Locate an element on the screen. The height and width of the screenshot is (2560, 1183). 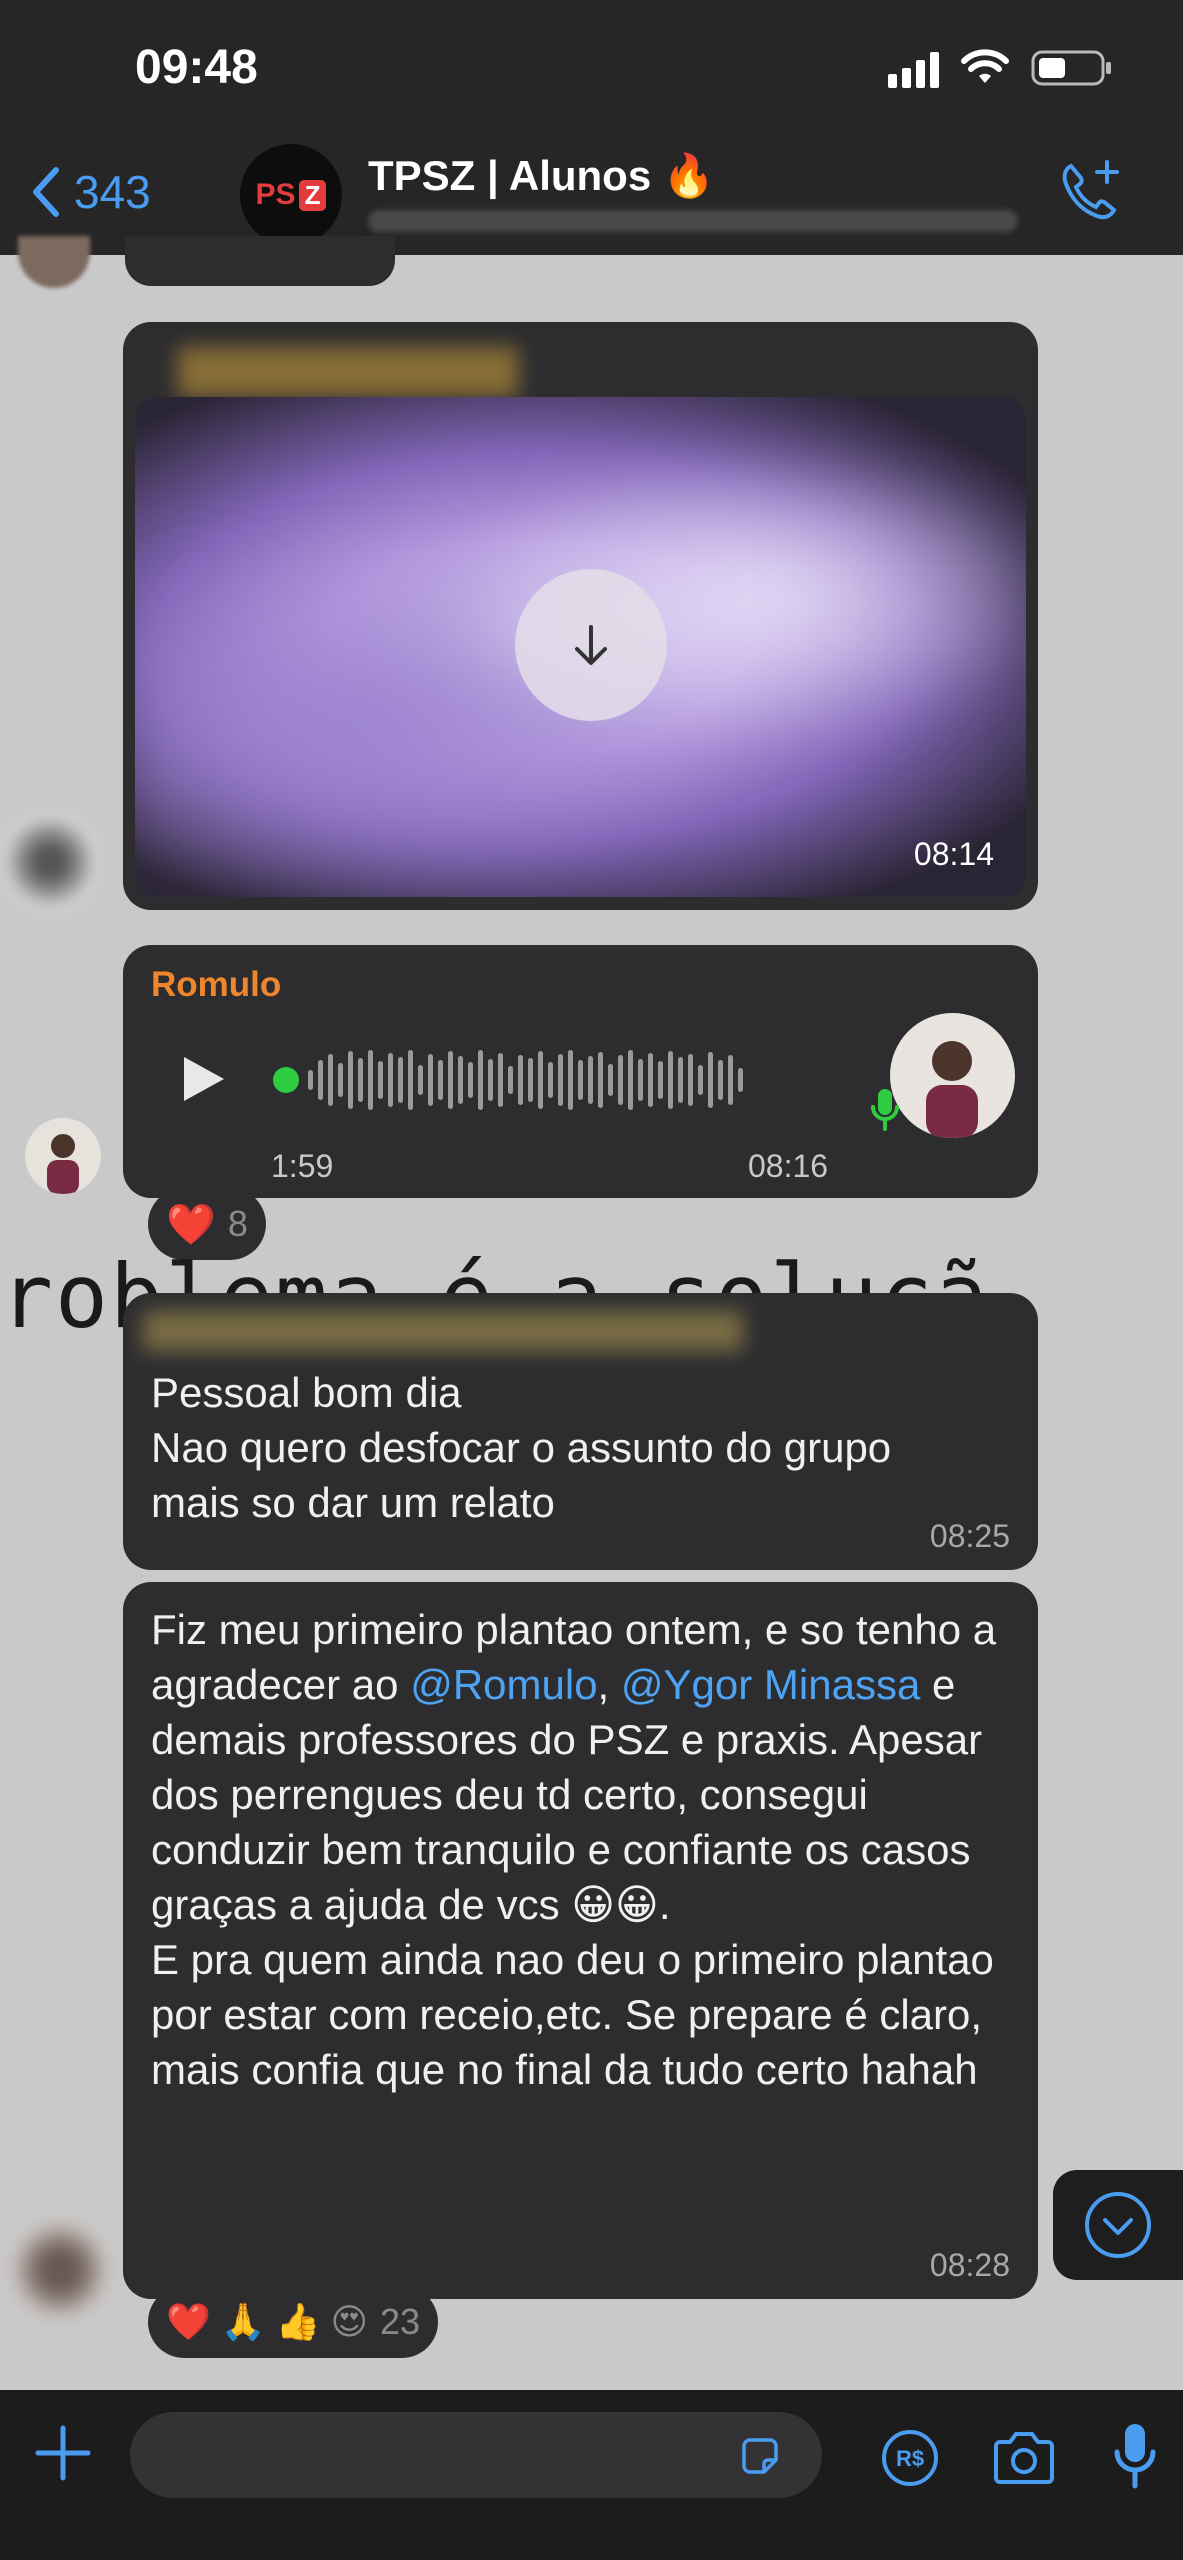
mention-link: @Ygor Minassa is located at coordinates (770, 1684).